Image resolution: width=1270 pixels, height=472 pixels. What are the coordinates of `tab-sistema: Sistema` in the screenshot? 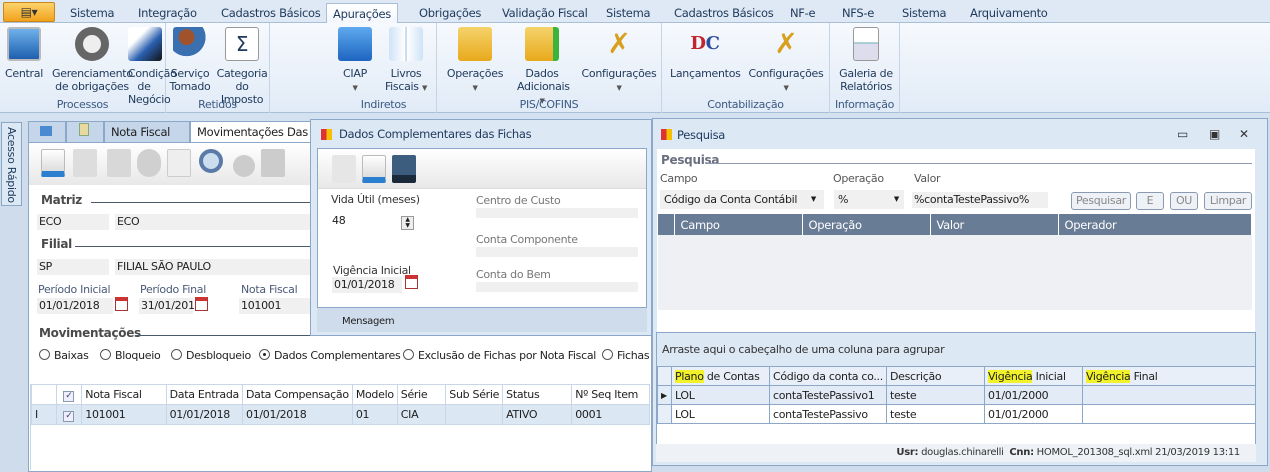 It's located at (92, 13).